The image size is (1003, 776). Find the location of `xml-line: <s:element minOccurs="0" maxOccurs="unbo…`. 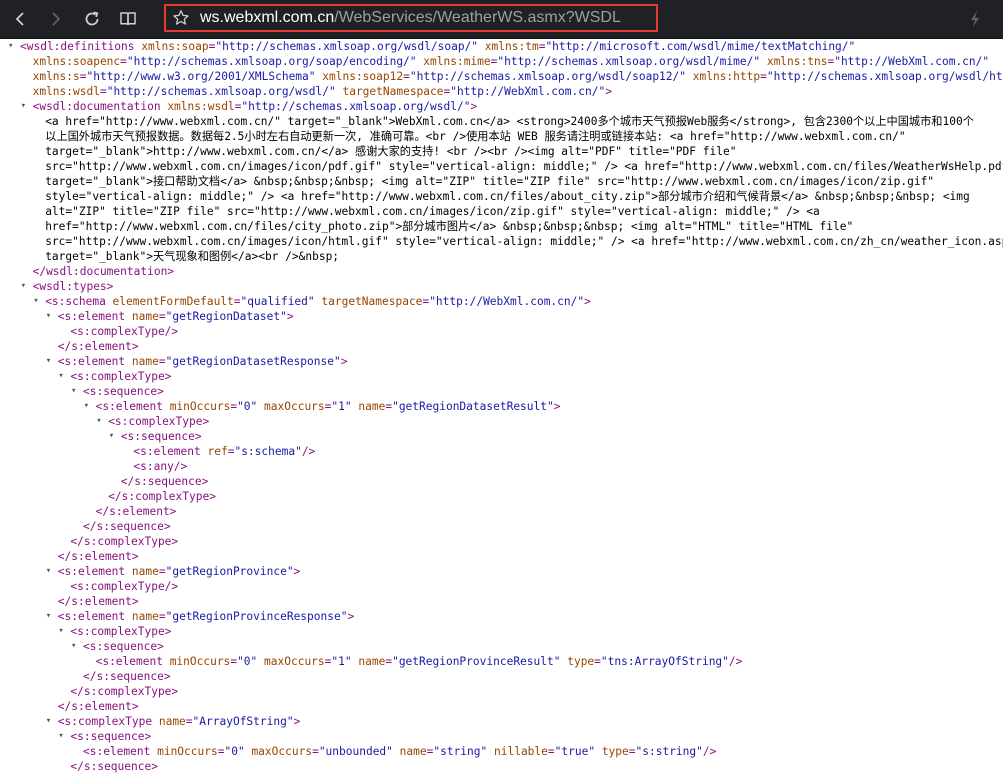

xml-line: <s:element minOccurs="0" maxOccurs="unbo… is located at coordinates (501, 751).